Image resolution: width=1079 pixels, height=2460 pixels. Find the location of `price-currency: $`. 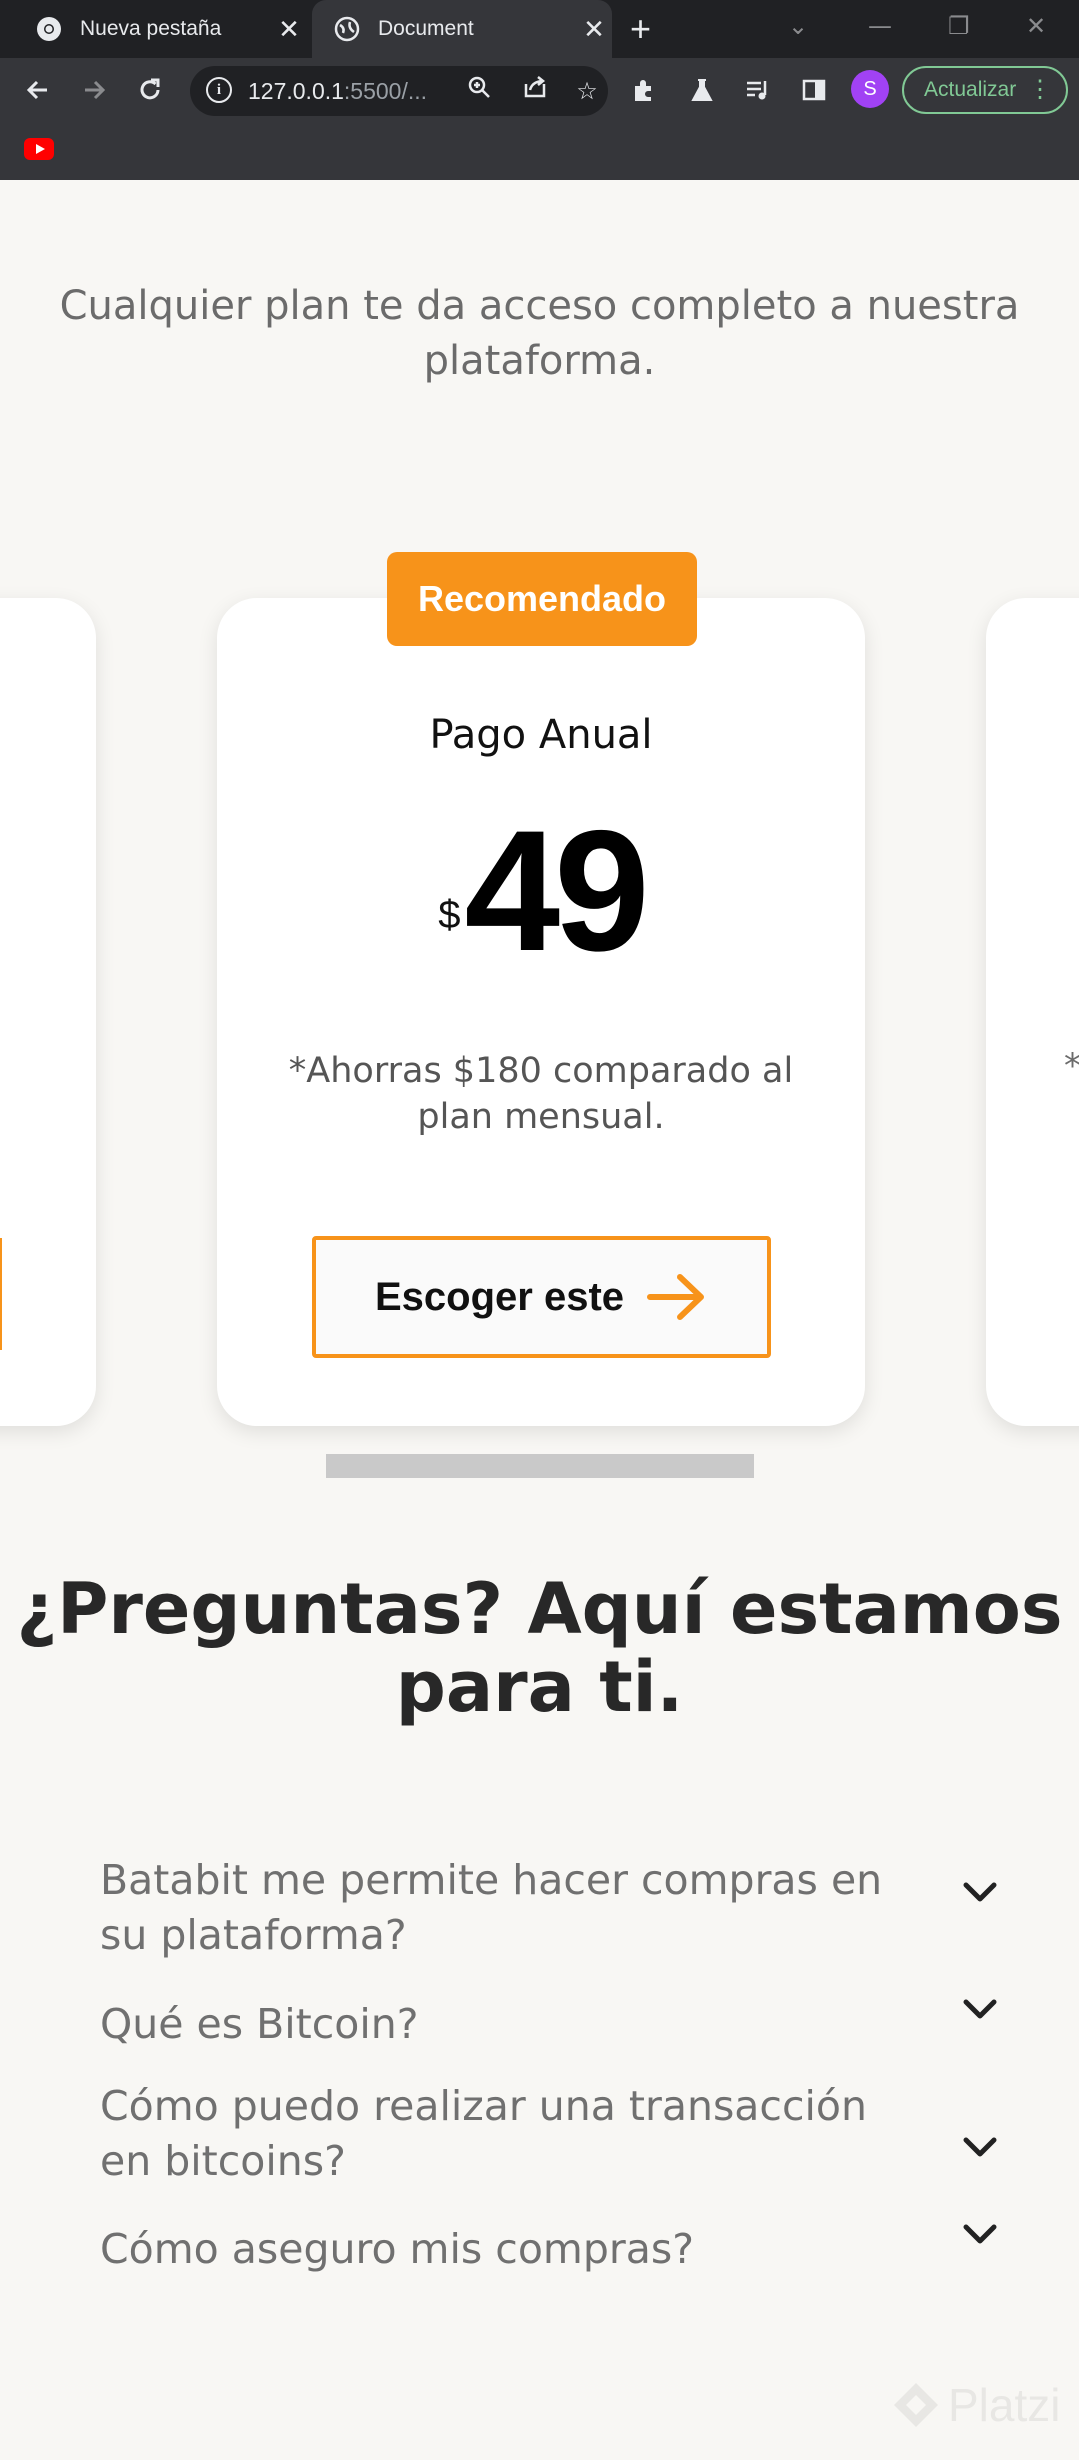

price-currency: $ is located at coordinates (449, 915).